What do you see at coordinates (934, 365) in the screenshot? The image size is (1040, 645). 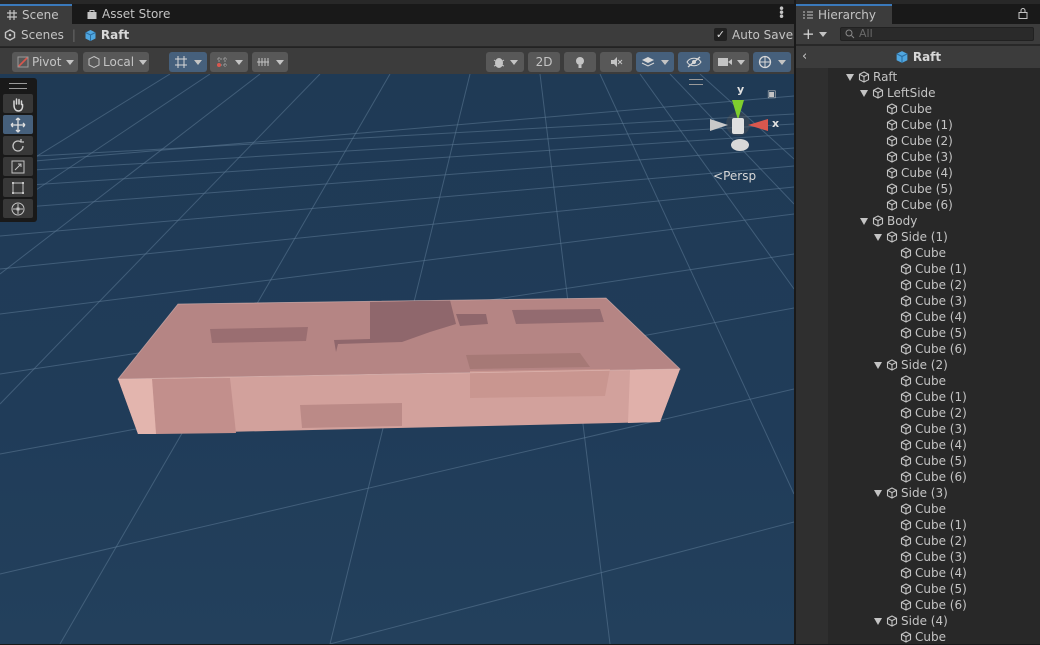 I see `tree-node: Side (2)` at bounding box center [934, 365].